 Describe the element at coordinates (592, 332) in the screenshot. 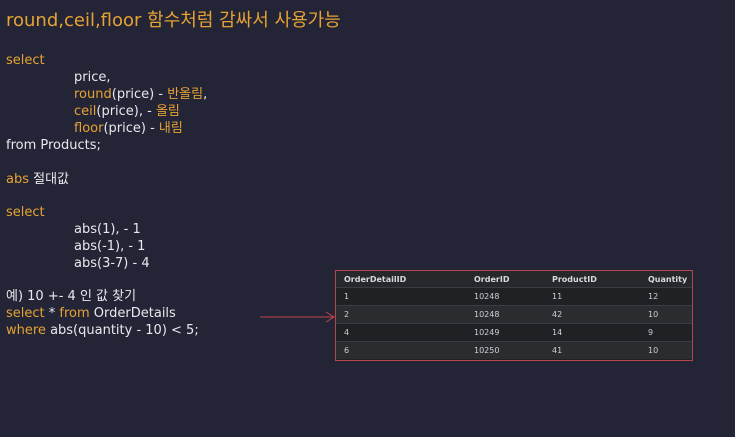

I see `table-cell: 14` at that location.